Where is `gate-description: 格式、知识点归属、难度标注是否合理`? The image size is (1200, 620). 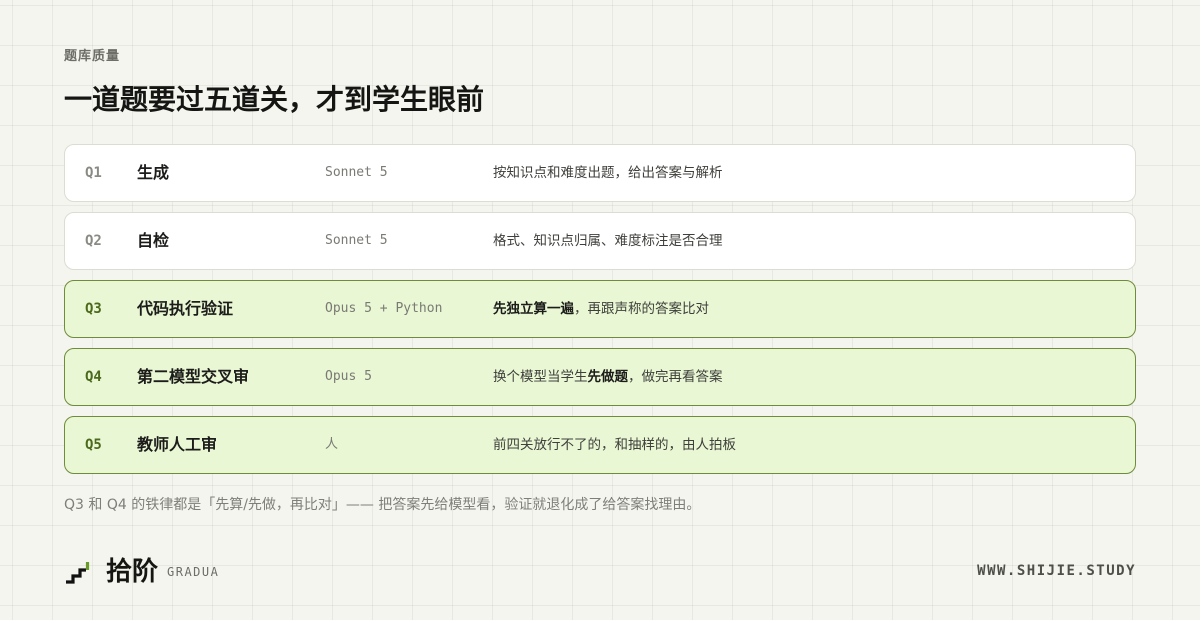 gate-description: 格式、知识点归属、难度标注是否合理 is located at coordinates (608, 241).